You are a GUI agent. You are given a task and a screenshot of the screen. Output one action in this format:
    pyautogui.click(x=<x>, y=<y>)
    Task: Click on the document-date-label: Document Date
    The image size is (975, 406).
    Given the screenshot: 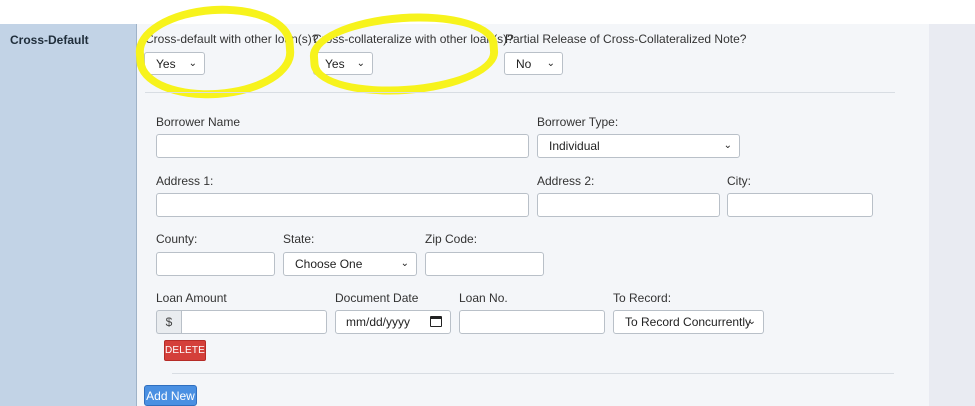 What is the action you would take?
    pyautogui.click(x=377, y=298)
    